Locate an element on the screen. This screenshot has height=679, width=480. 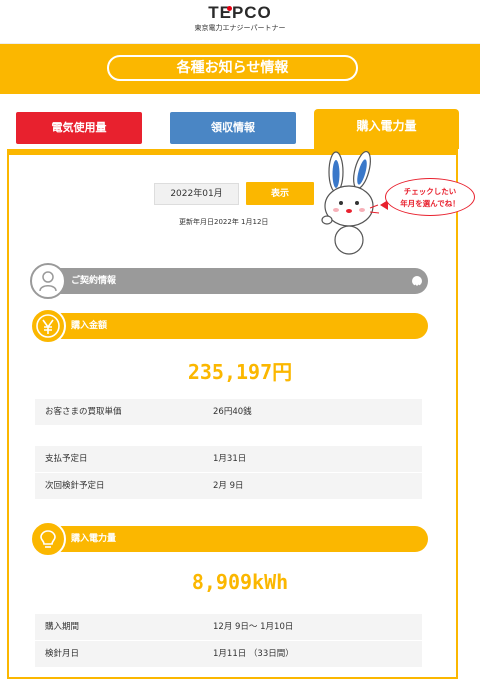
row-value: 26円40銭 is located at coordinates (232, 412).